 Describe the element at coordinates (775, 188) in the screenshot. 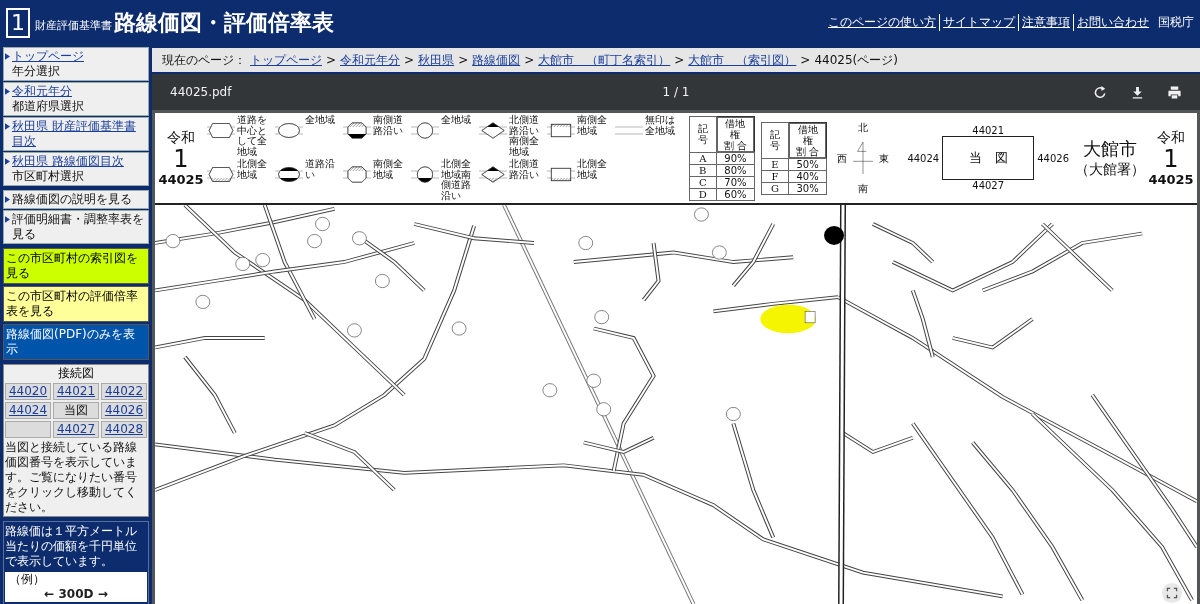

I see `table-cell: G` at that location.